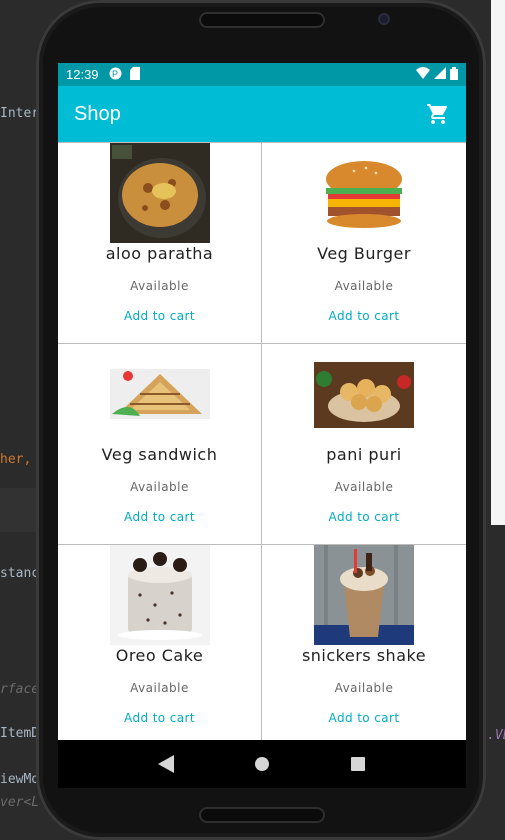 The height and width of the screenshot is (840, 505). I want to click on ide-code-snippet: ver<L, so click(20, 802).